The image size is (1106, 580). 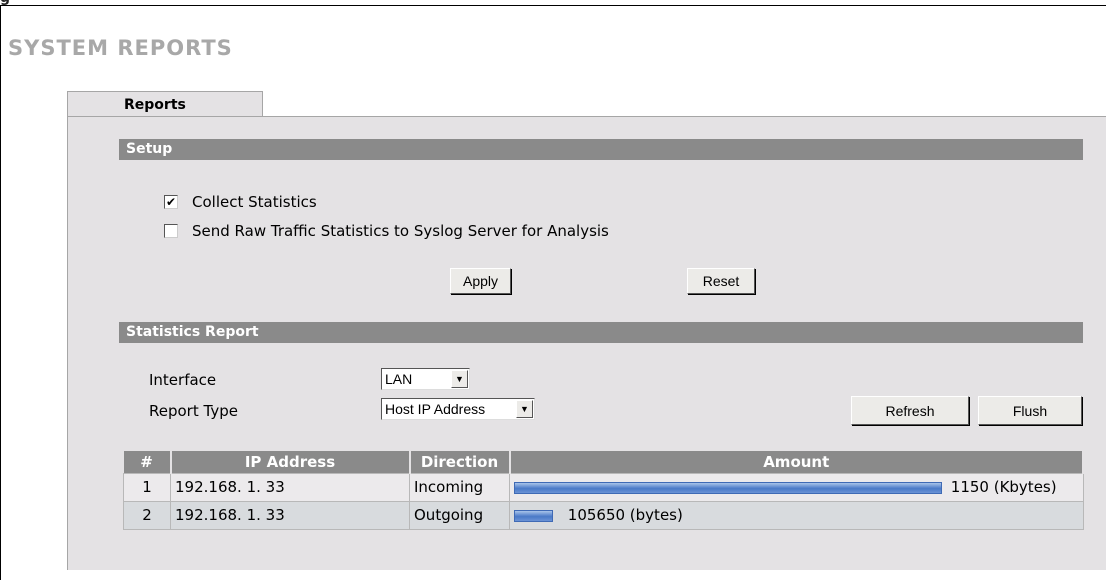 I want to click on report-type-select: Host IP Address ▼, so click(x=458, y=409).